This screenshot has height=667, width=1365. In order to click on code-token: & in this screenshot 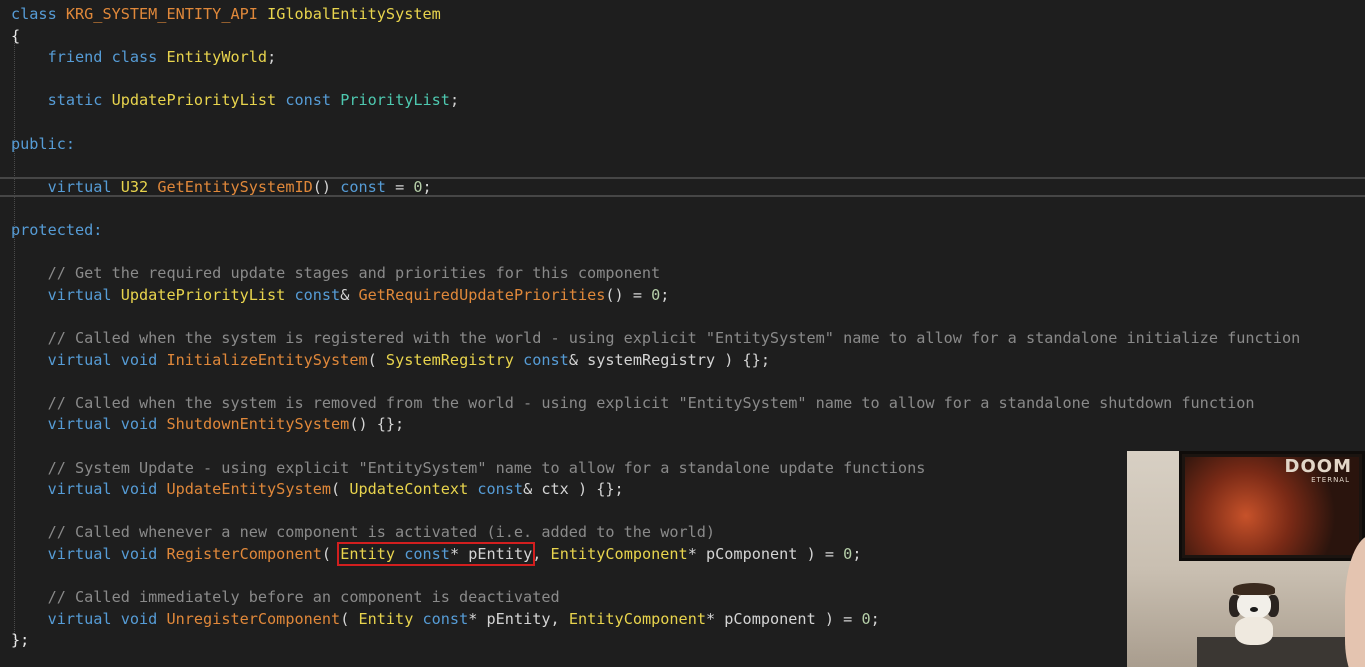, I will do `click(349, 294)`.